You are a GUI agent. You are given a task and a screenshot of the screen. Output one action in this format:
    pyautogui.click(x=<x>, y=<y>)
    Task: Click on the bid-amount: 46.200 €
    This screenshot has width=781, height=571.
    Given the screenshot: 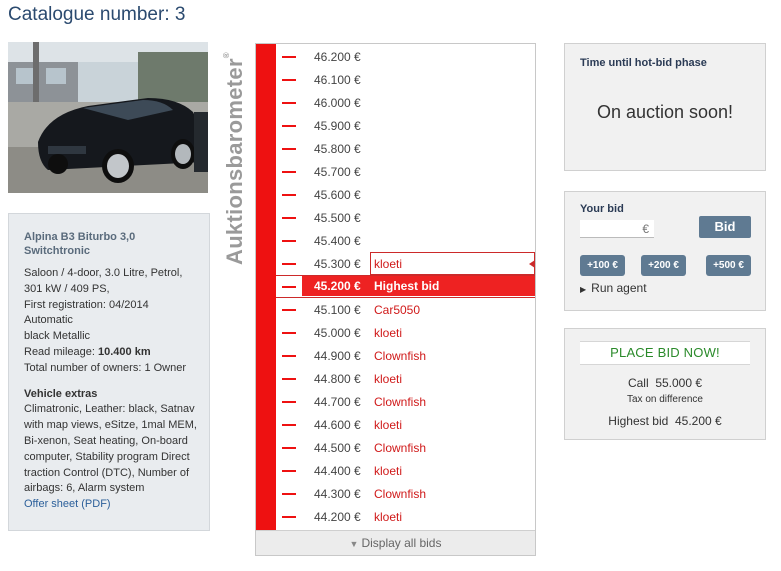 What is the action you would take?
    pyautogui.click(x=337, y=57)
    